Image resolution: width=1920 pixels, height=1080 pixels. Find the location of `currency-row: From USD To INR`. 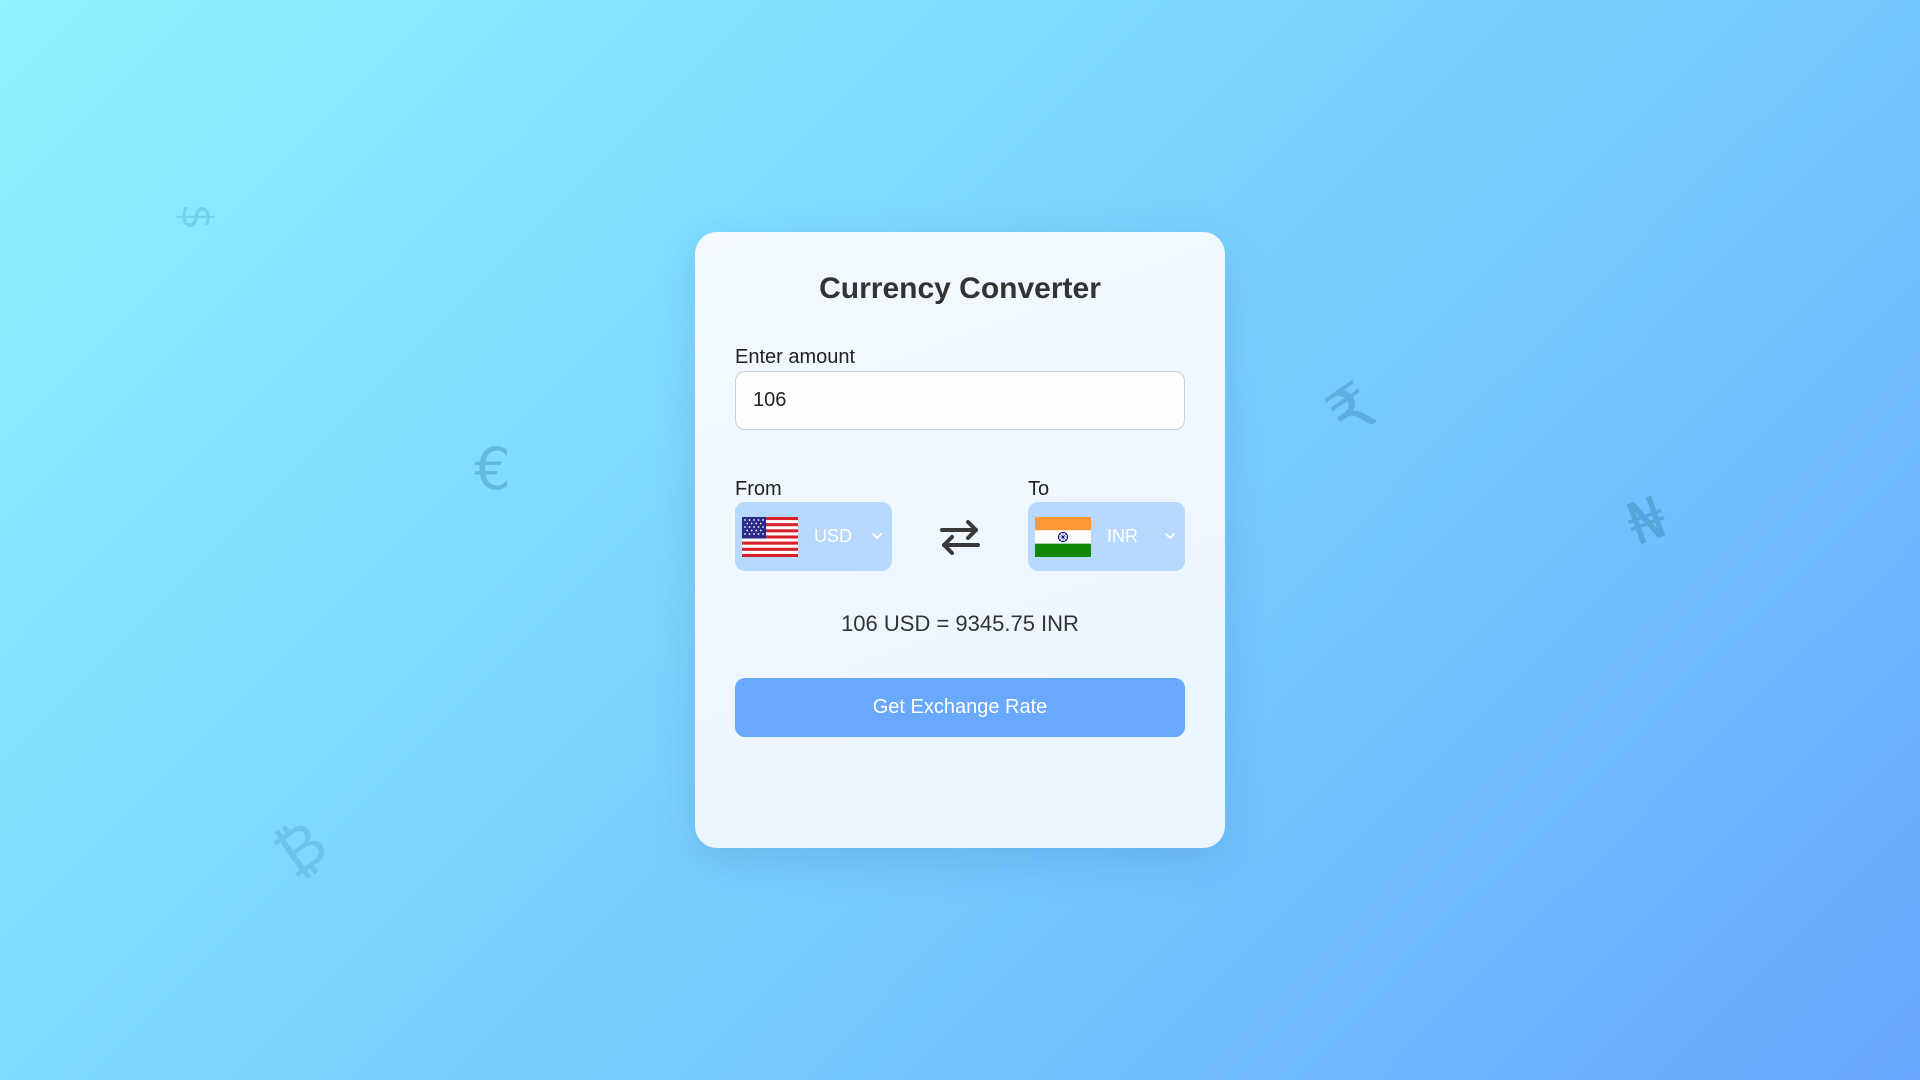

currency-row: From USD To INR is located at coordinates (960, 524).